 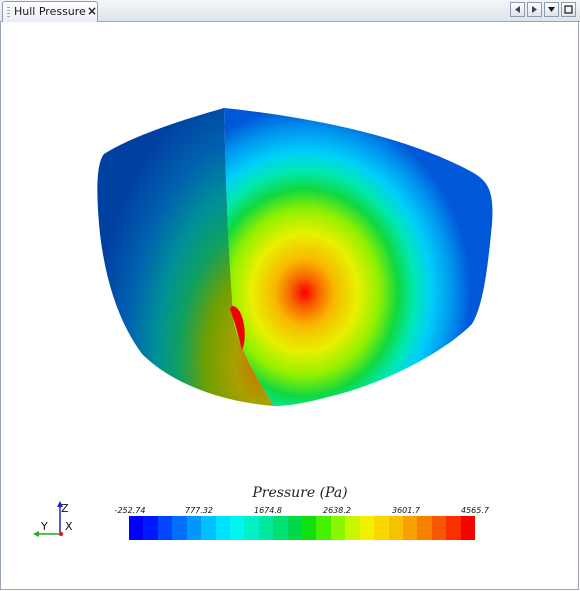 I want to click on view-menu-button, so click(x=551, y=9).